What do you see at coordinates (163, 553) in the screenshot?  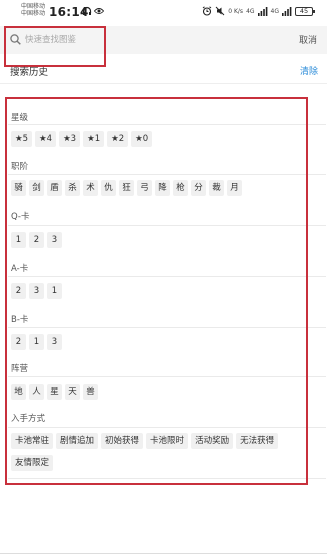 I see `bottom-divider` at bounding box center [163, 553].